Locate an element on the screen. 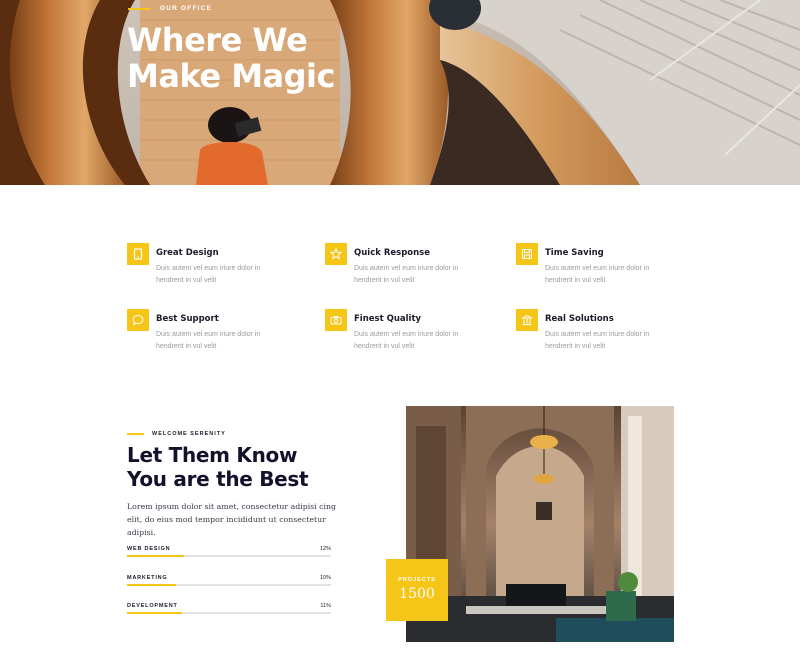 The image size is (800, 650). projects-counter-badge: PROJECTS 1500 is located at coordinates (417, 590).